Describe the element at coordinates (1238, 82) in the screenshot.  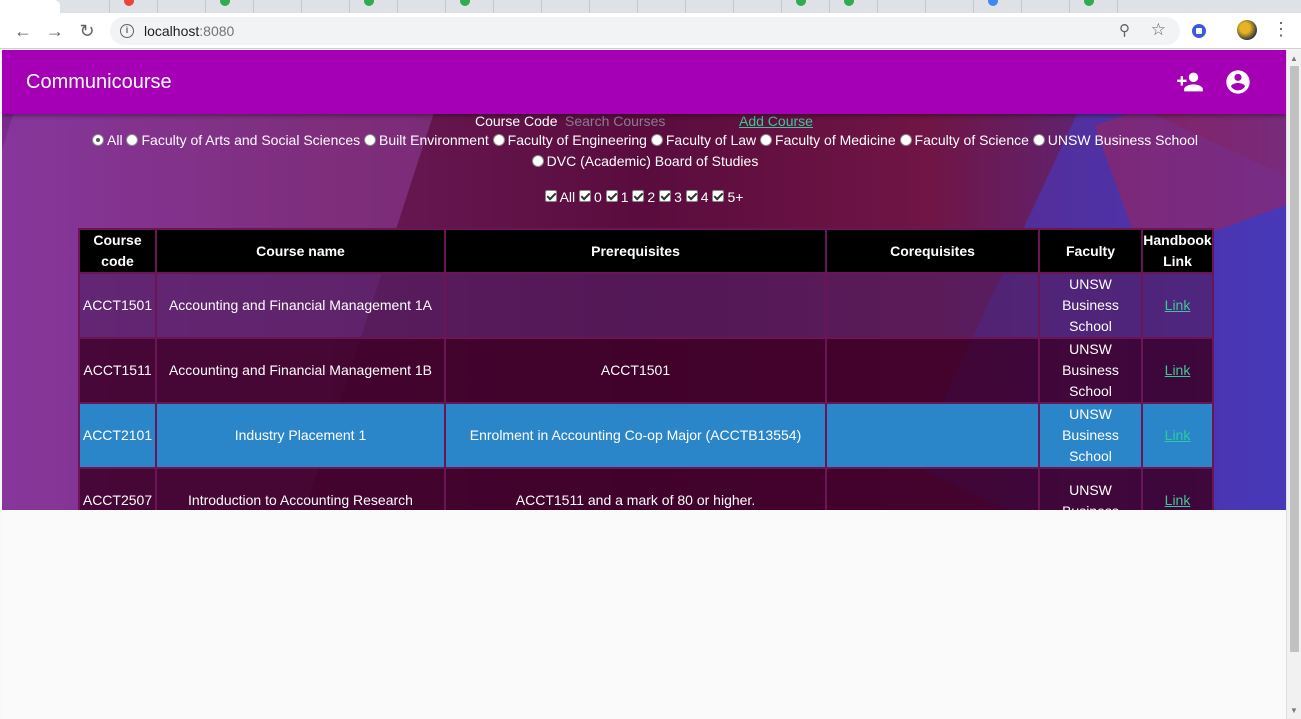
I see `account-icon` at that location.